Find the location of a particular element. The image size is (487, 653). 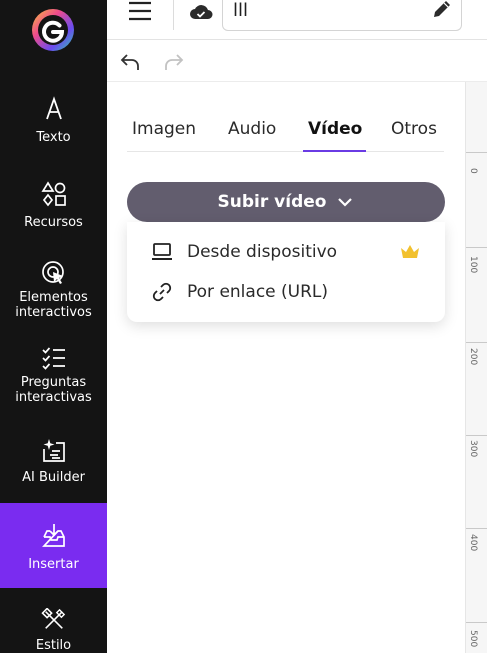

project-title-field: lll is located at coordinates (342, 15).